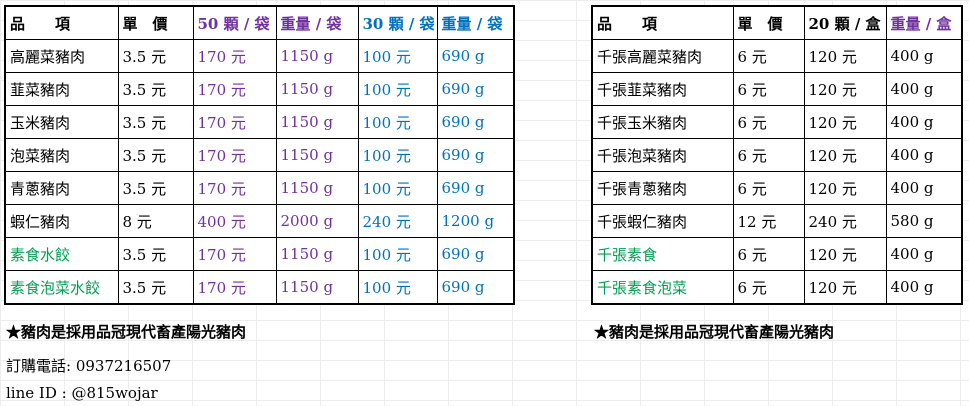  I want to click on table-row: 玉米豬肉 3.5 元 170 元 1150 g 100 元 690 g, so click(259, 122).